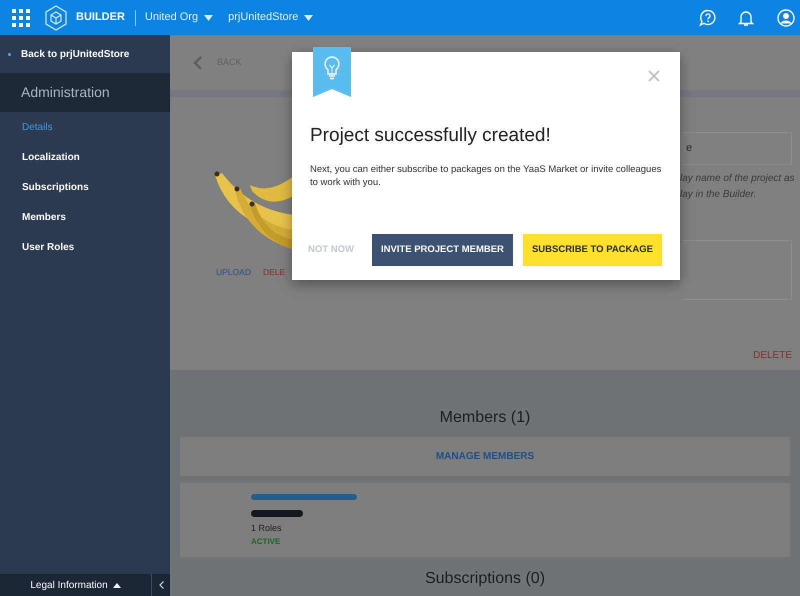 Image resolution: width=800 pixels, height=596 pixels. What do you see at coordinates (85, 54) in the screenshot?
I see `back-link: Back to prjUnitedStore` at bounding box center [85, 54].